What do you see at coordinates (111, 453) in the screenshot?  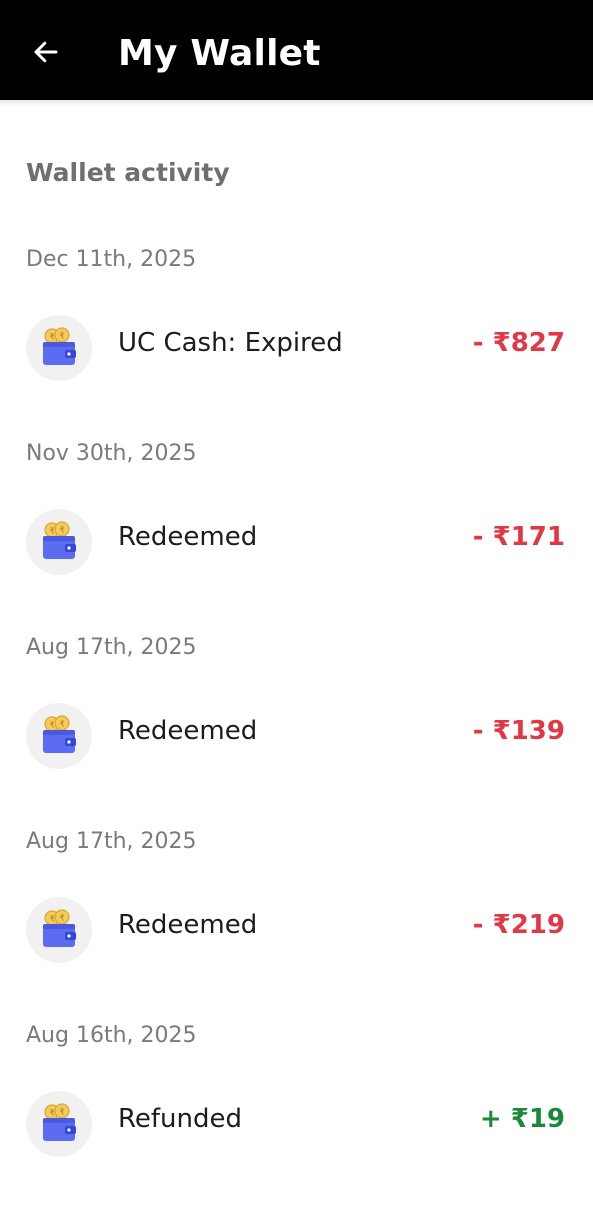 I see `activity-date: Nov 30th, 2025` at bounding box center [111, 453].